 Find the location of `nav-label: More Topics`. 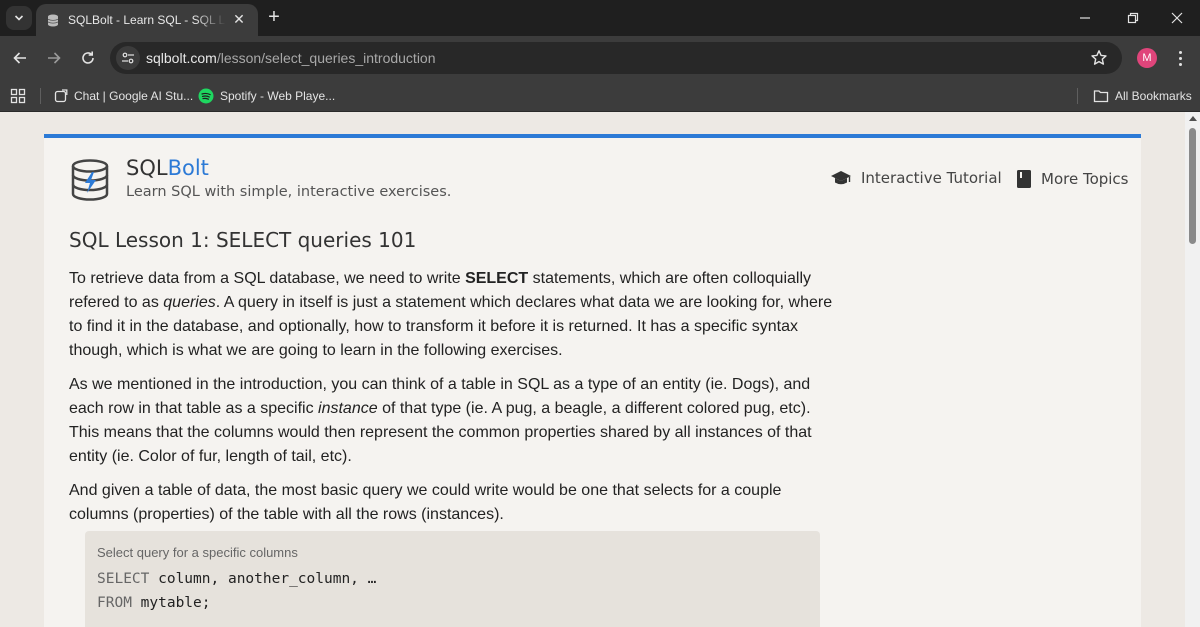

nav-label: More Topics is located at coordinates (1085, 179).